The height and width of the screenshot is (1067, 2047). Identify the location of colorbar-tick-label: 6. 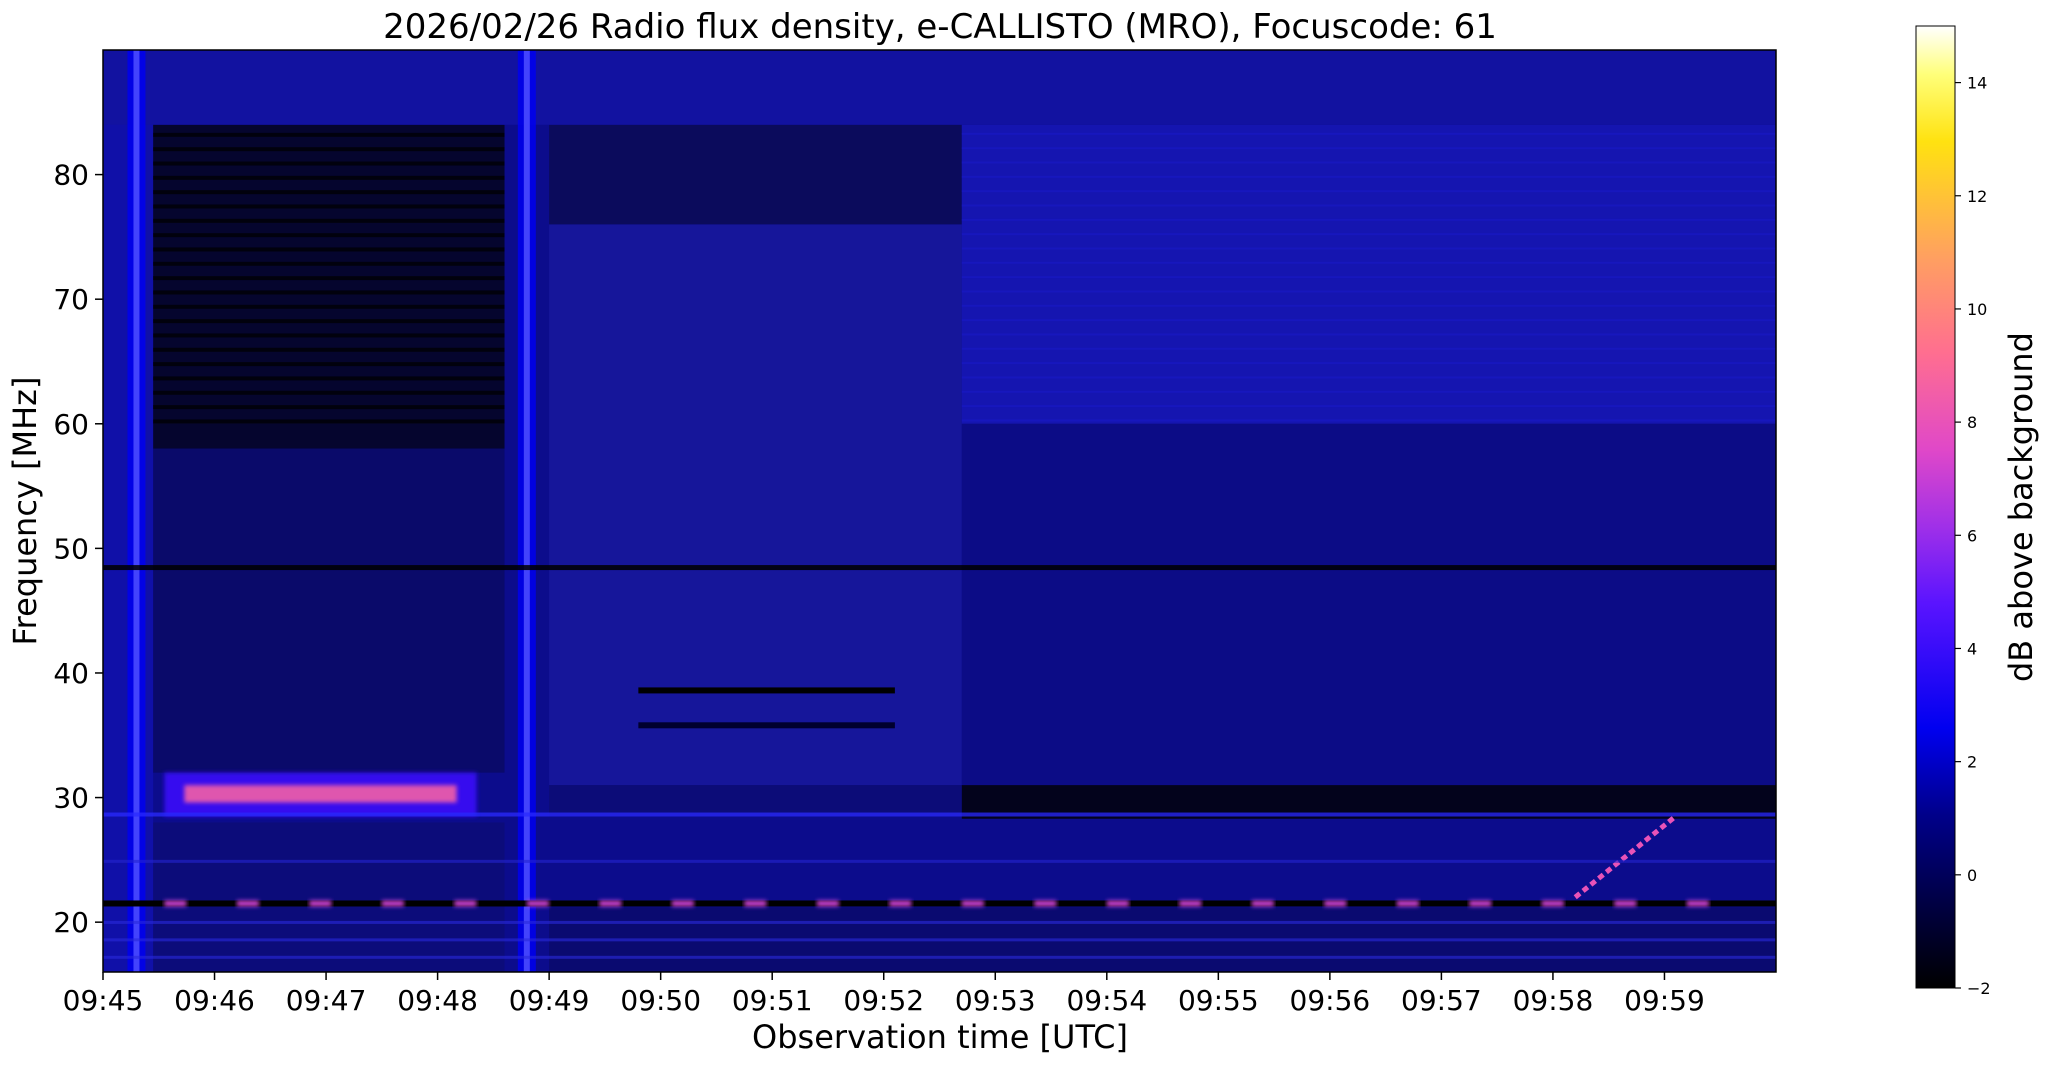
(1972, 535).